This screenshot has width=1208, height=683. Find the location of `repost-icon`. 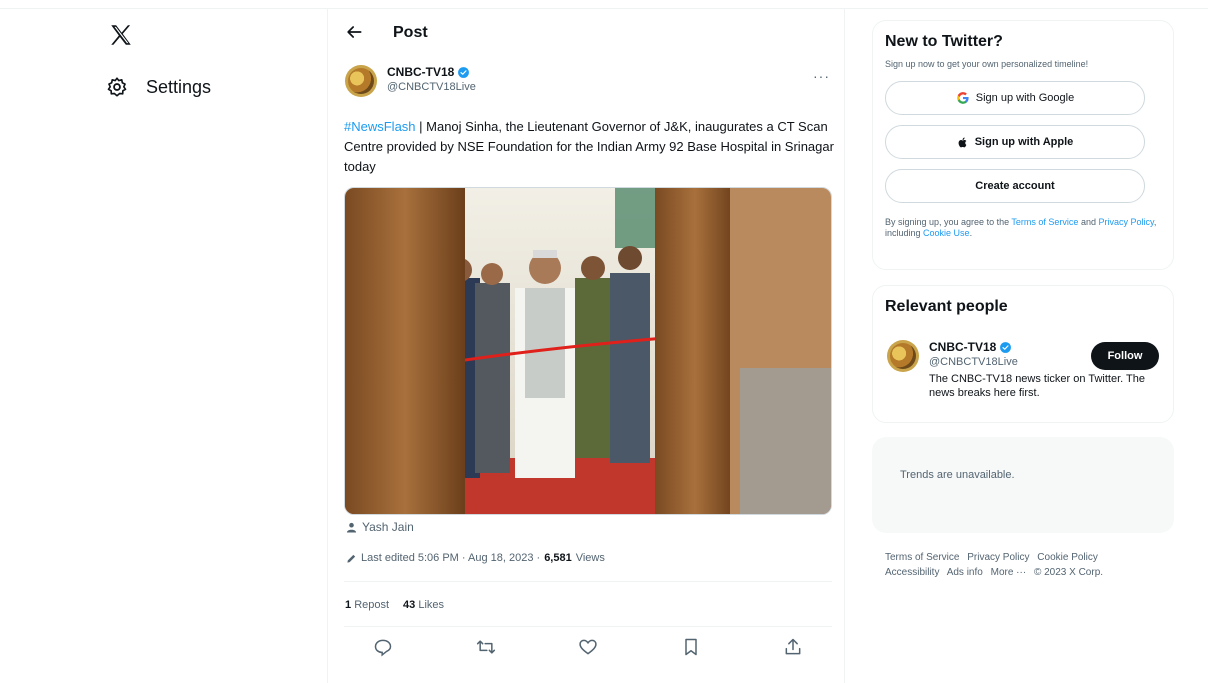

repost-icon is located at coordinates (486, 647).